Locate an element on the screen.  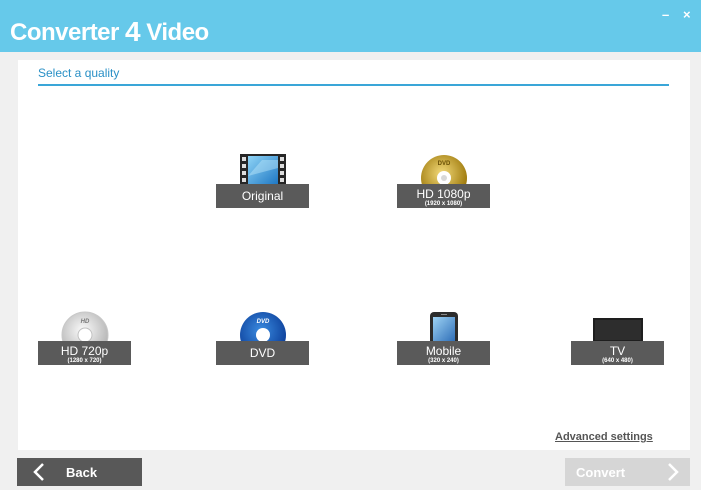
quality-tv: TV (640 x 480) is located at coordinates (617, 342).